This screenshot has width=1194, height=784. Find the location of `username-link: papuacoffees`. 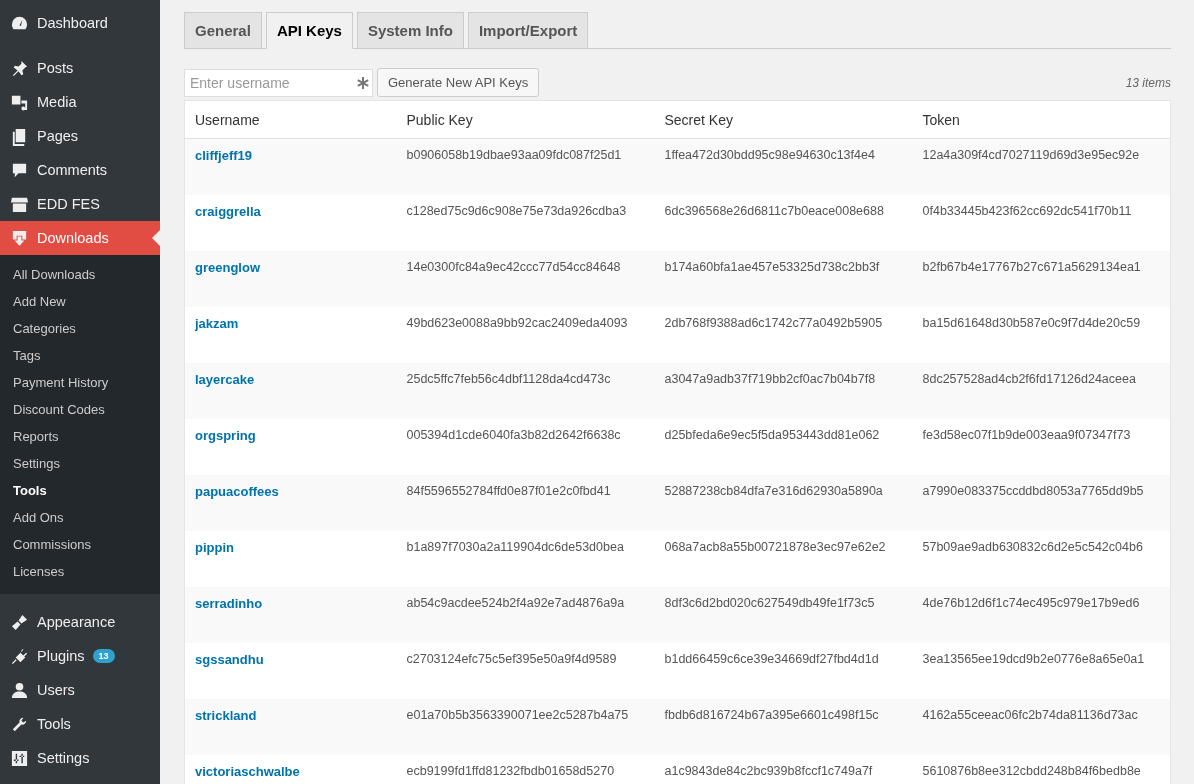

username-link: papuacoffees is located at coordinates (237, 491).